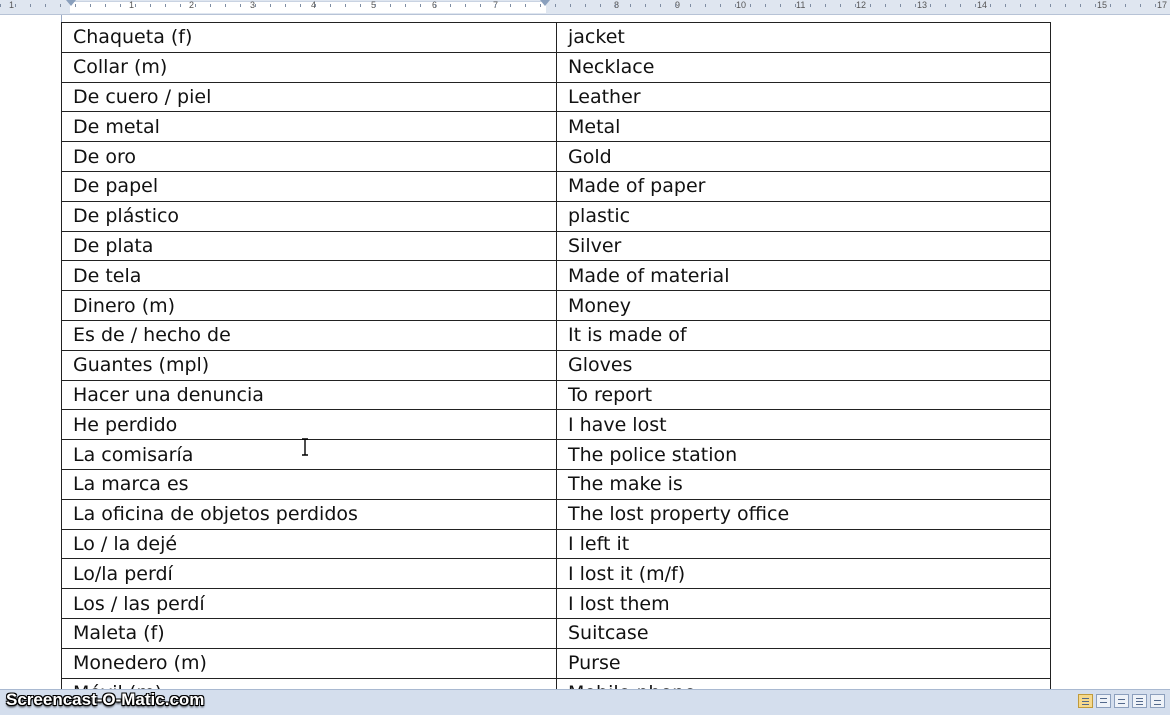 This screenshot has width=1170, height=715. What do you see at coordinates (309, 663) in the screenshot?
I see `spanish-term-cell: Monedero (m)` at bounding box center [309, 663].